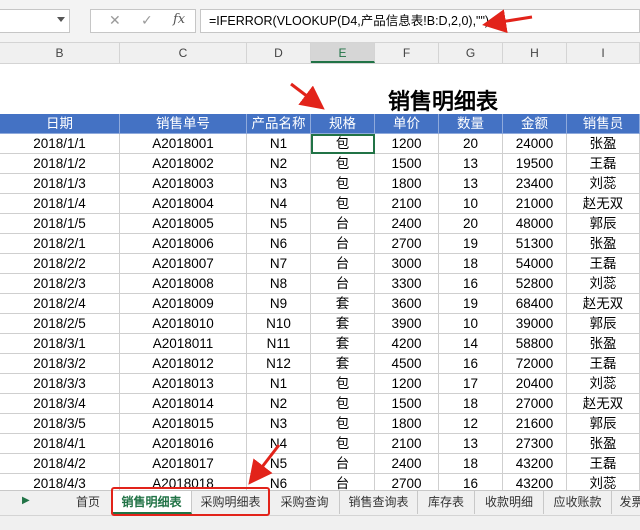 The width and height of the screenshot is (640, 530). What do you see at coordinates (307, 96) in the screenshot?
I see `arrow-to-column-e` at bounding box center [307, 96].